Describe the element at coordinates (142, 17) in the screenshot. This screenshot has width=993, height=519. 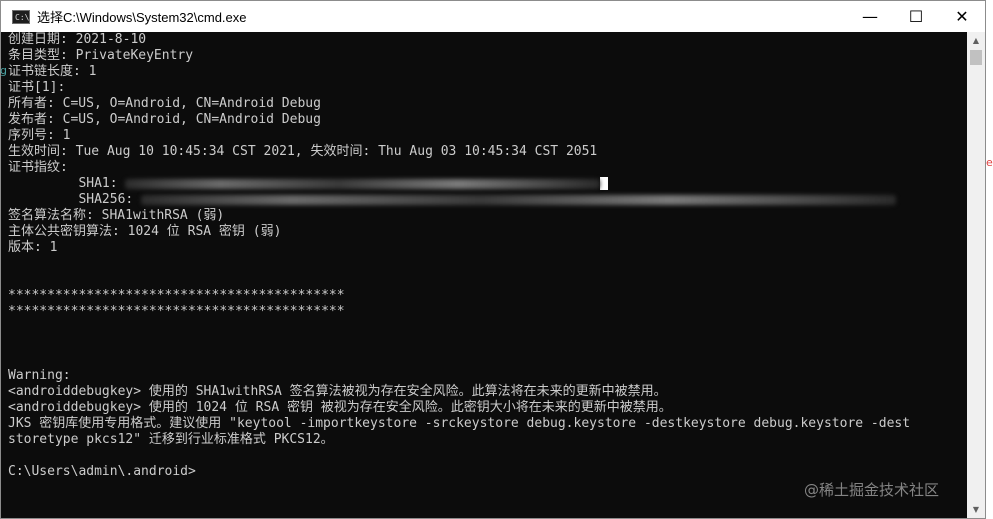
I see `window-title: 选择C:\Windows\System32\cmd.exe` at that location.